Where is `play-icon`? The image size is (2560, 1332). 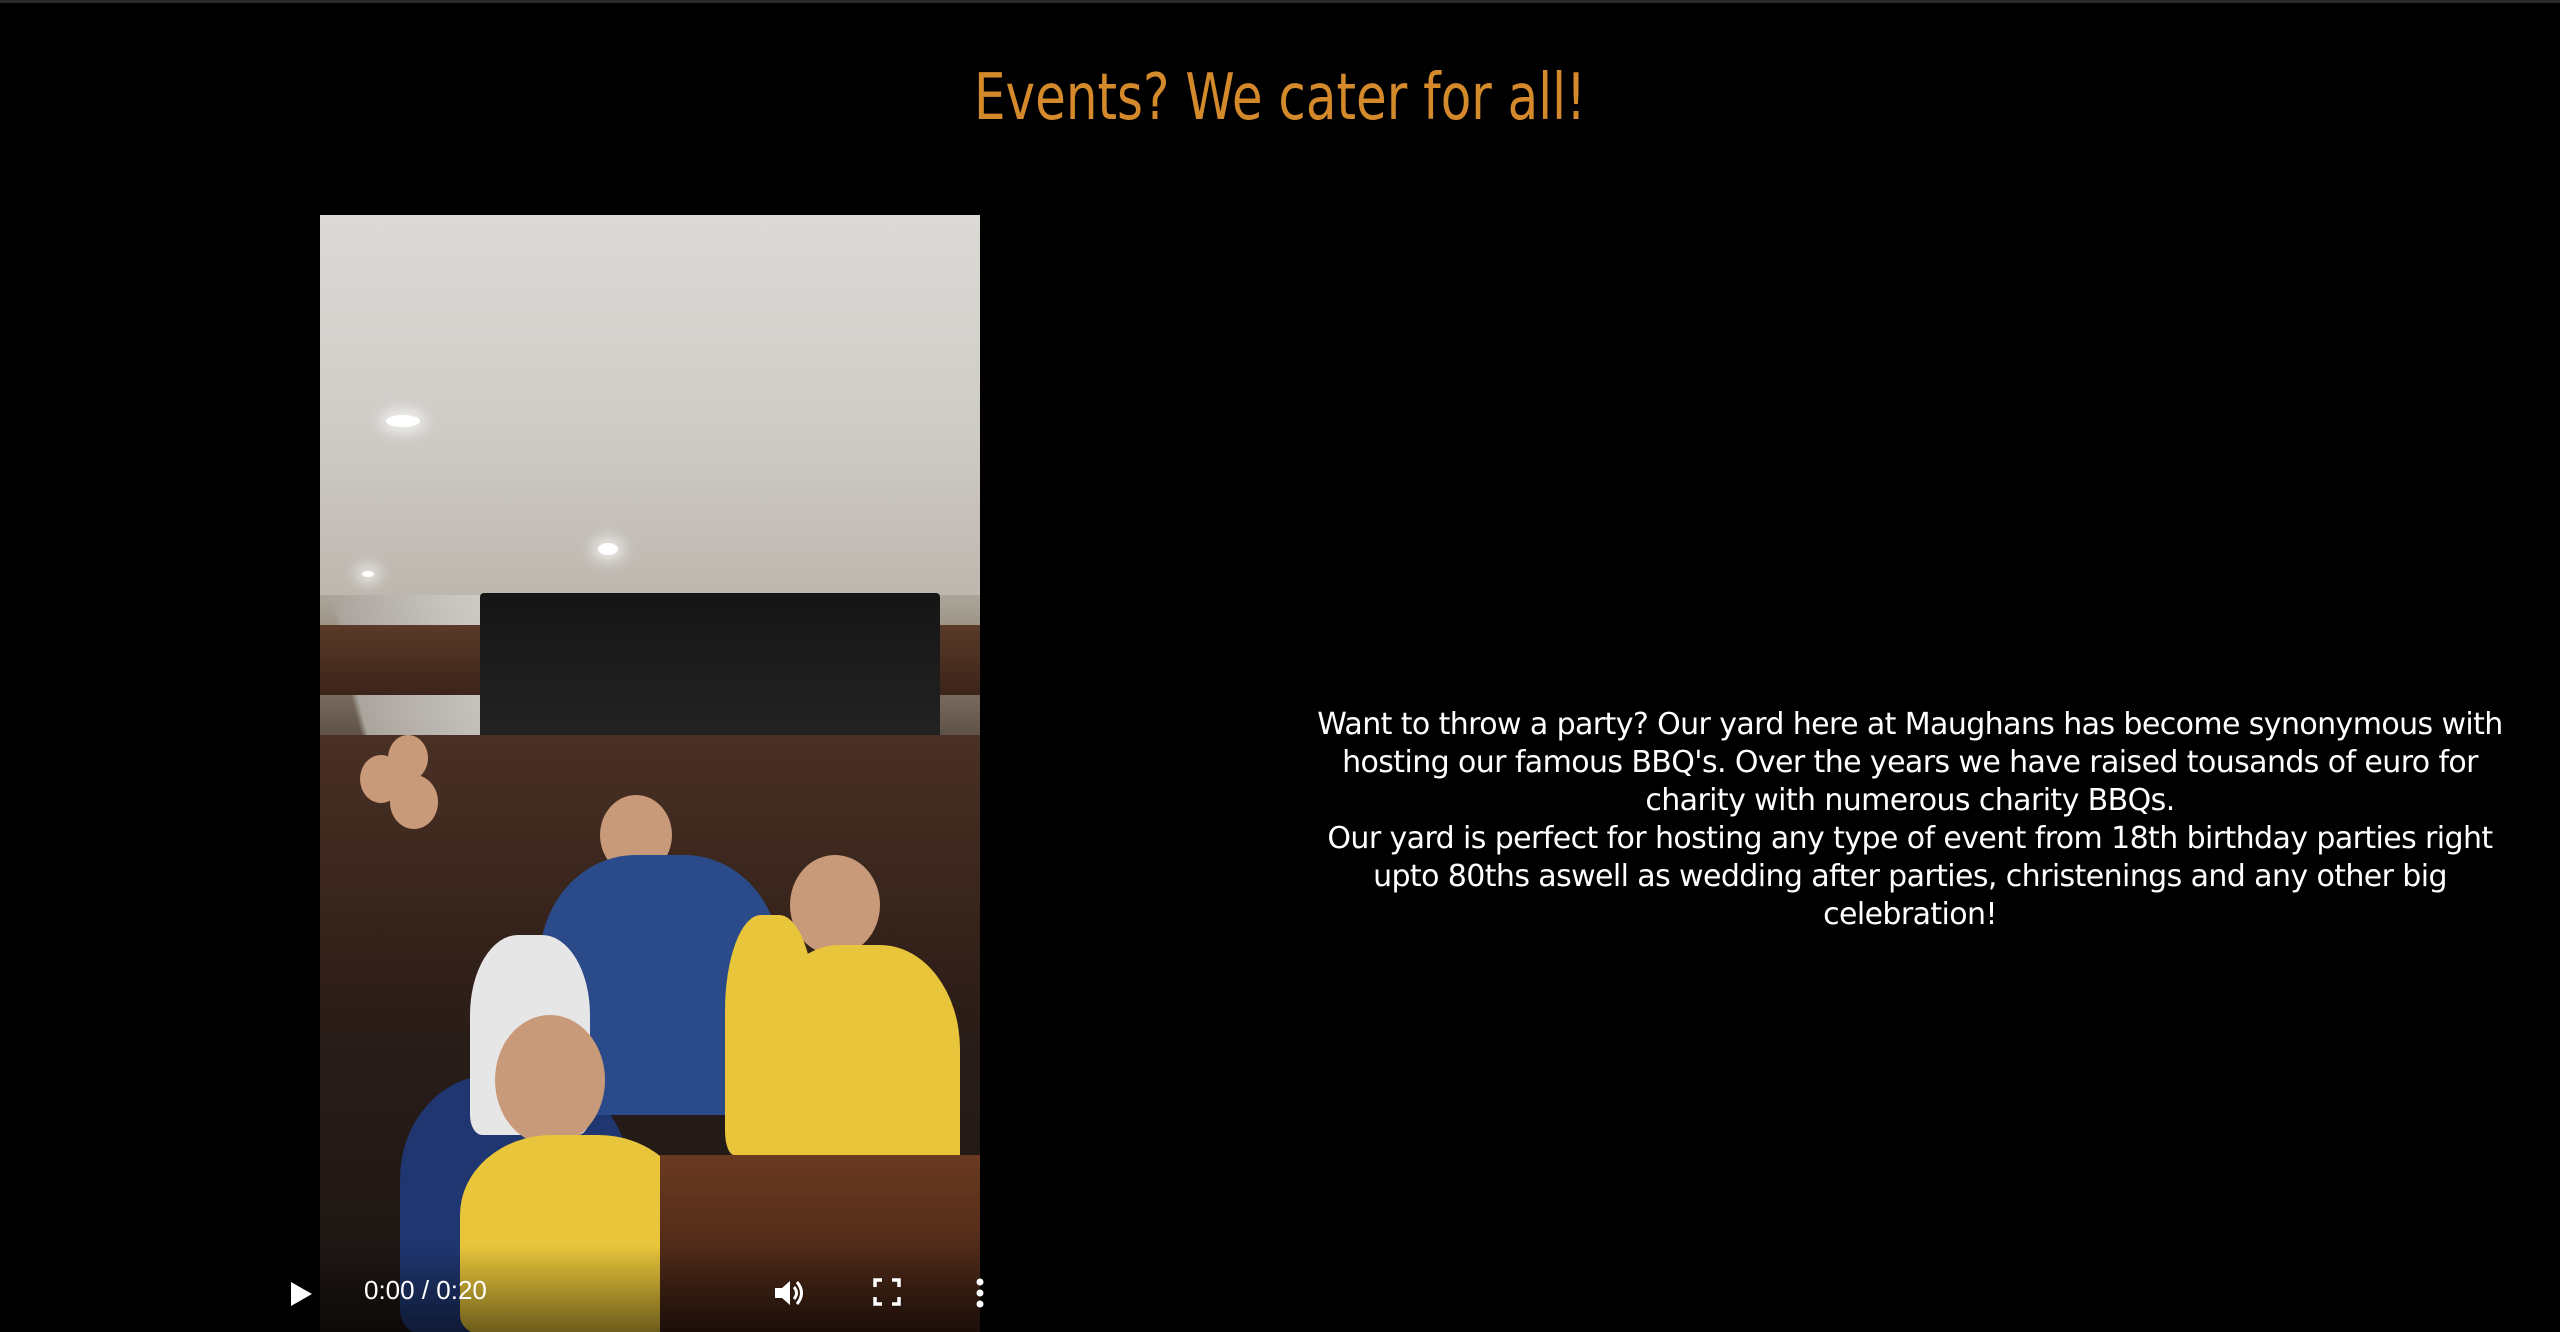
play-icon is located at coordinates (300, 1294).